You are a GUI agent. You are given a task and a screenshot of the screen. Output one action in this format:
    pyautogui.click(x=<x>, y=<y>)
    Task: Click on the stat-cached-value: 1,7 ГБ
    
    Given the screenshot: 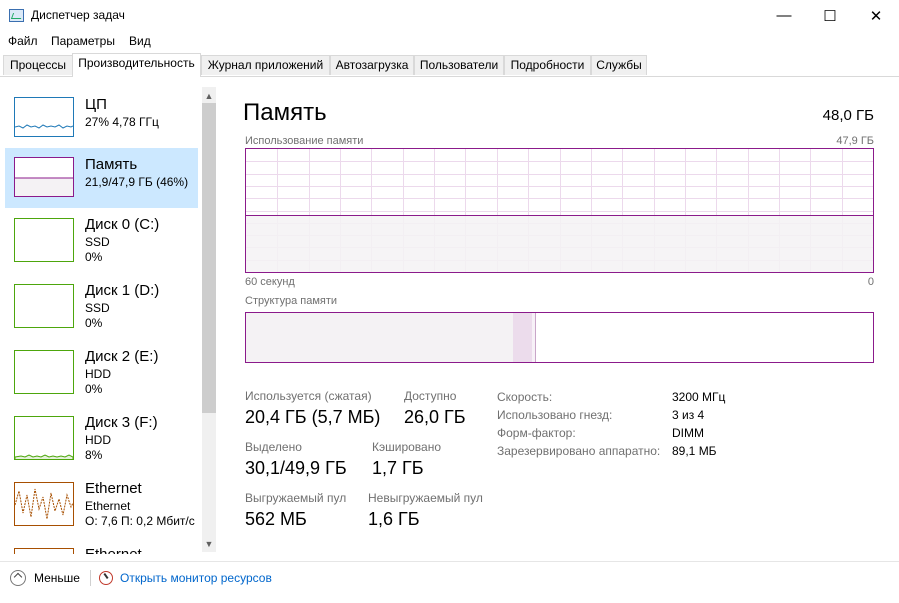 What is the action you would take?
    pyautogui.click(x=398, y=468)
    